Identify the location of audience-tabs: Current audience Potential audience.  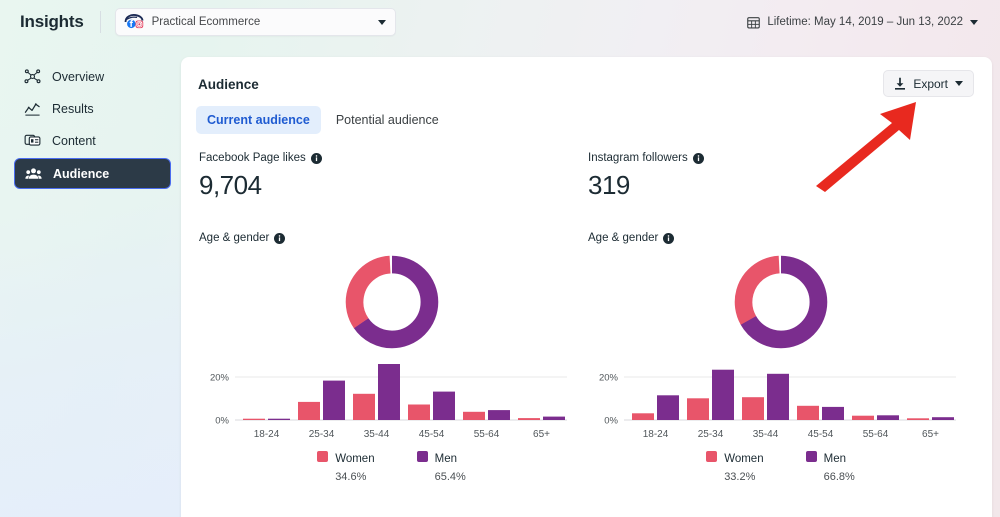
(585, 120).